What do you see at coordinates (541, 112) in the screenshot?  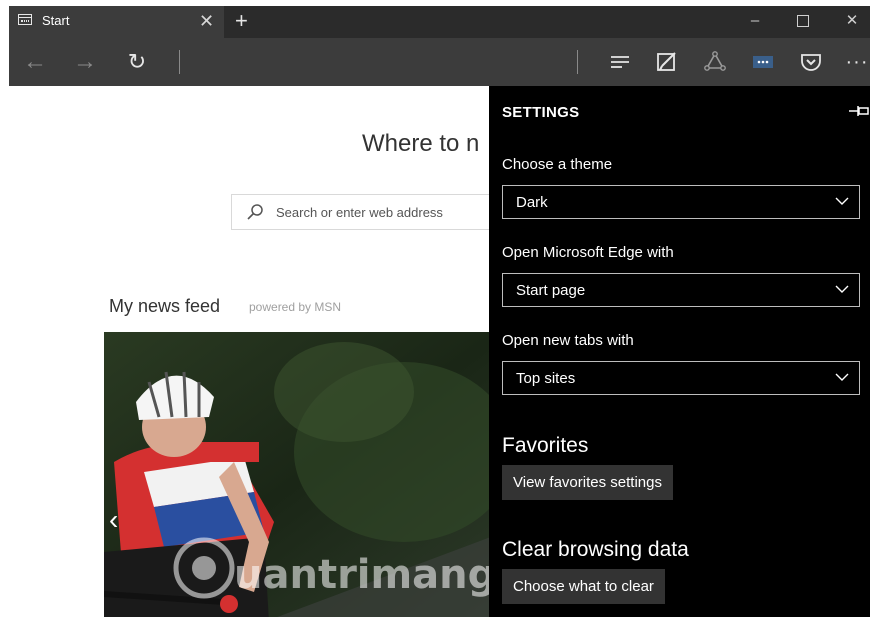 I see `settings-title: SETTINGS` at bounding box center [541, 112].